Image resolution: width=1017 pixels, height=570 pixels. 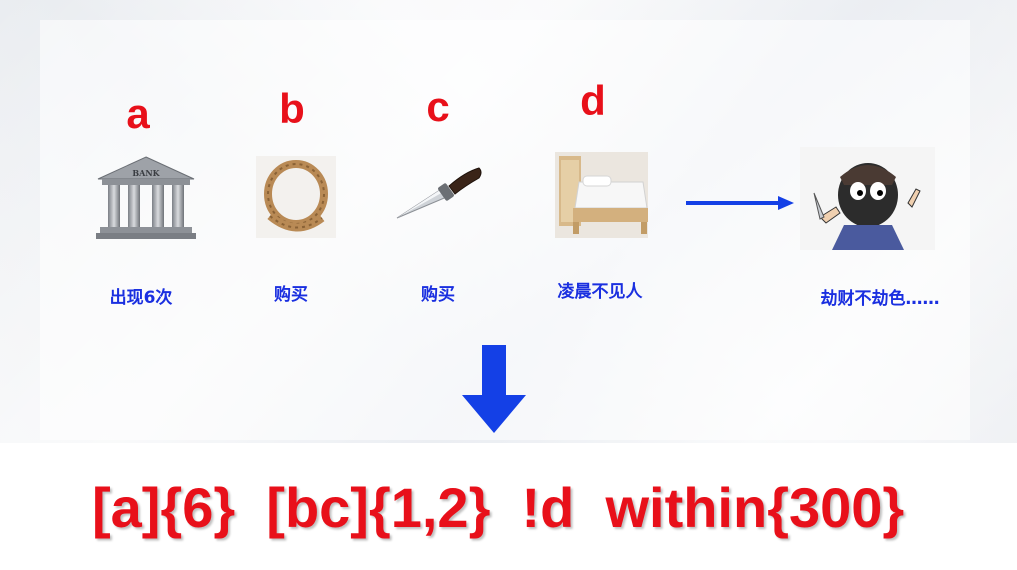 What do you see at coordinates (146, 173) in the screenshot?
I see `bank-sign-text: BANK` at bounding box center [146, 173].